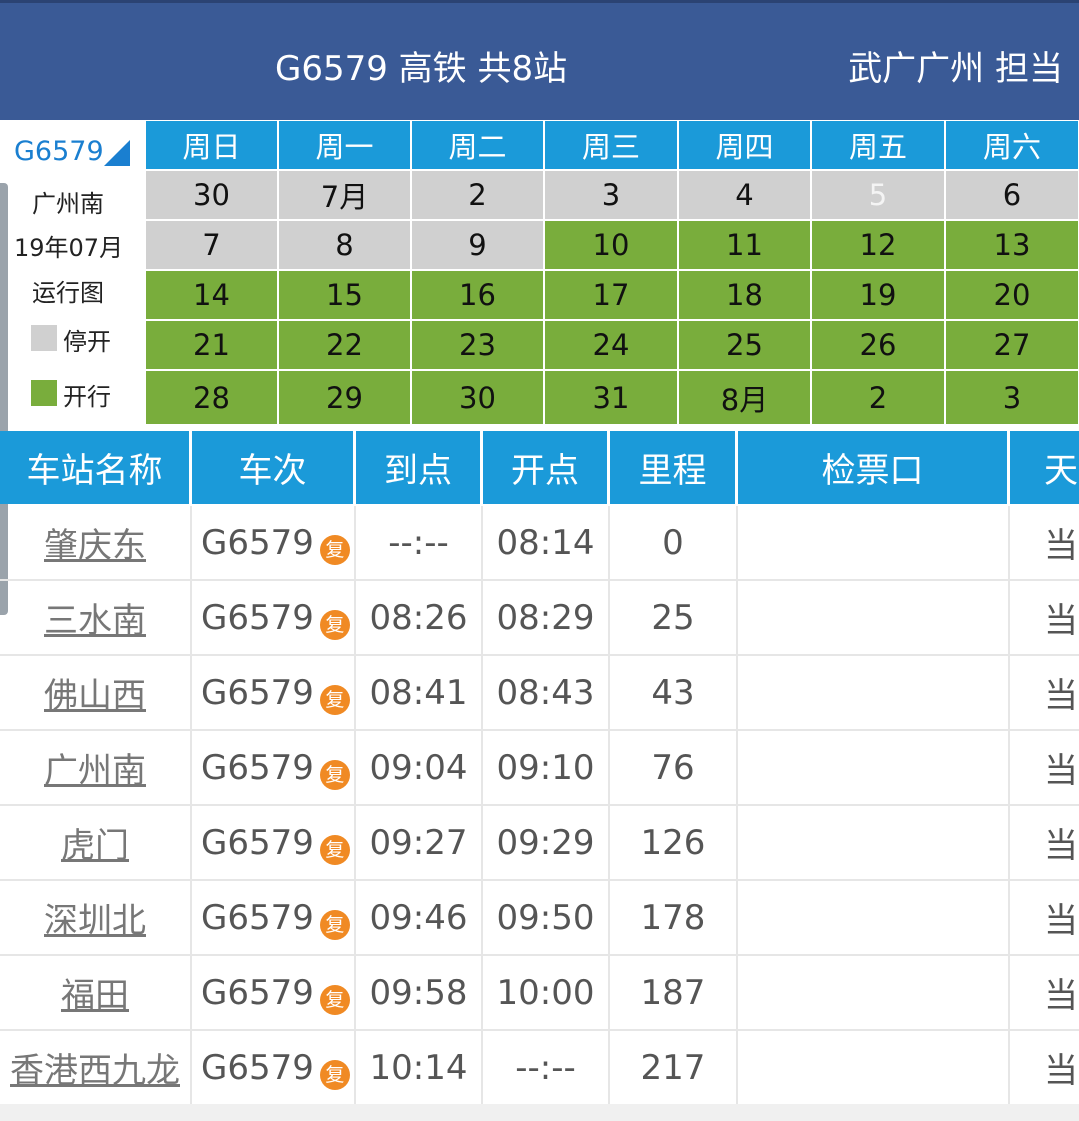  Describe the element at coordinates (419, 1067) in the screenshot. I see `arrive-time-cell: 10:14` at that location.